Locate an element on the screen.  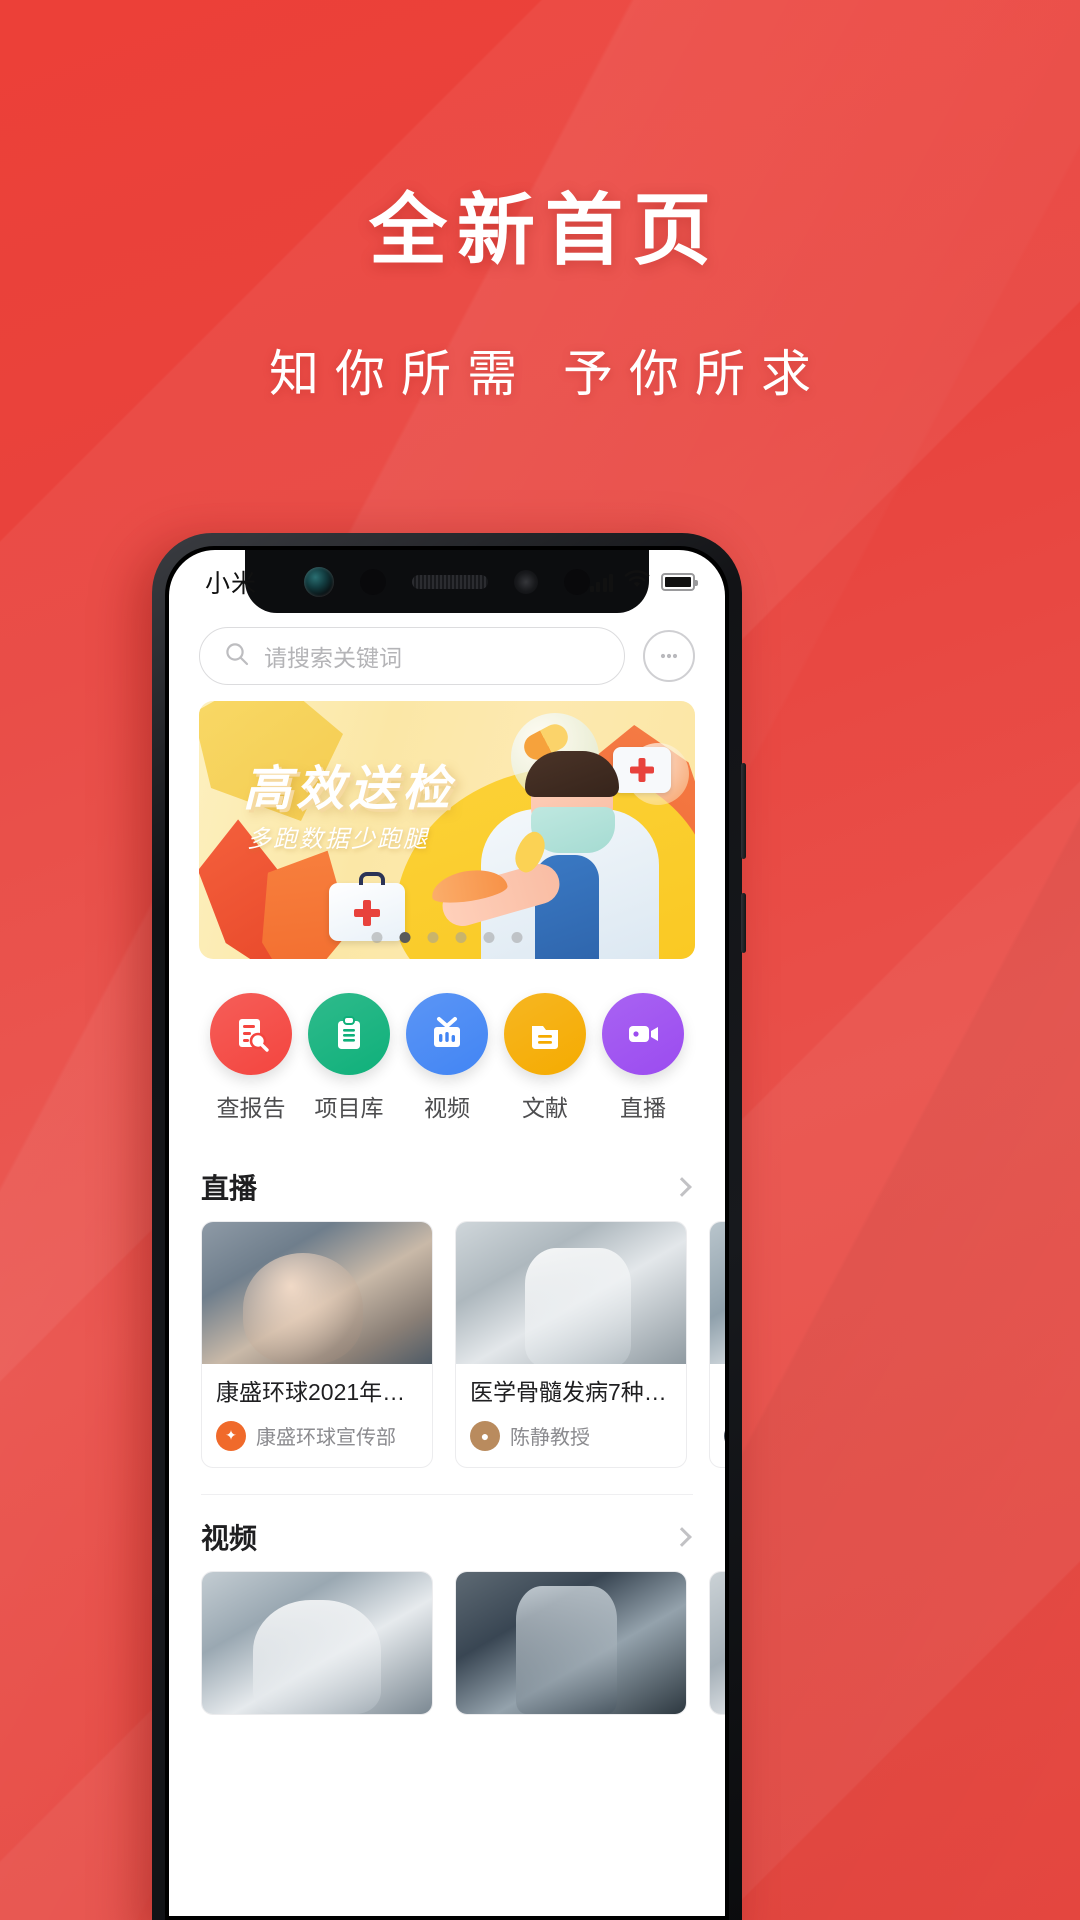
quick-action-folder-doc: 文献 is located at coordinates (545, 1058).